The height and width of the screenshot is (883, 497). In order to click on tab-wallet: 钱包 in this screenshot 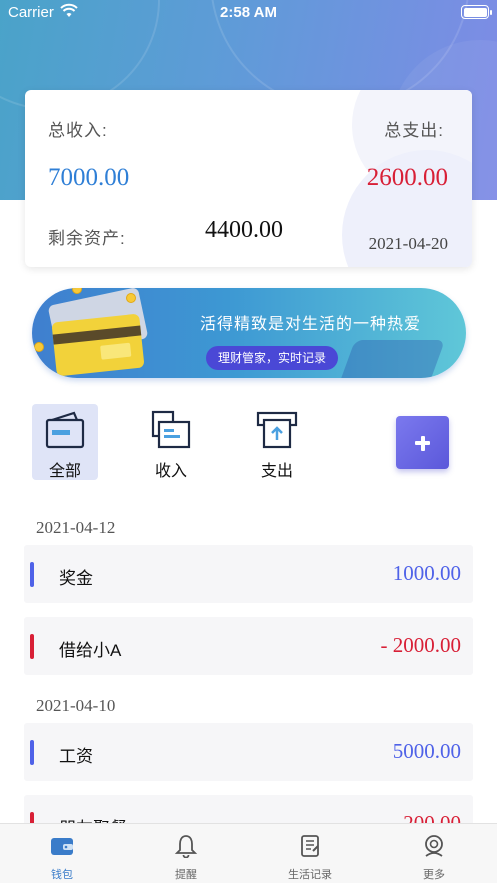, I will do `click(62, 853)`.